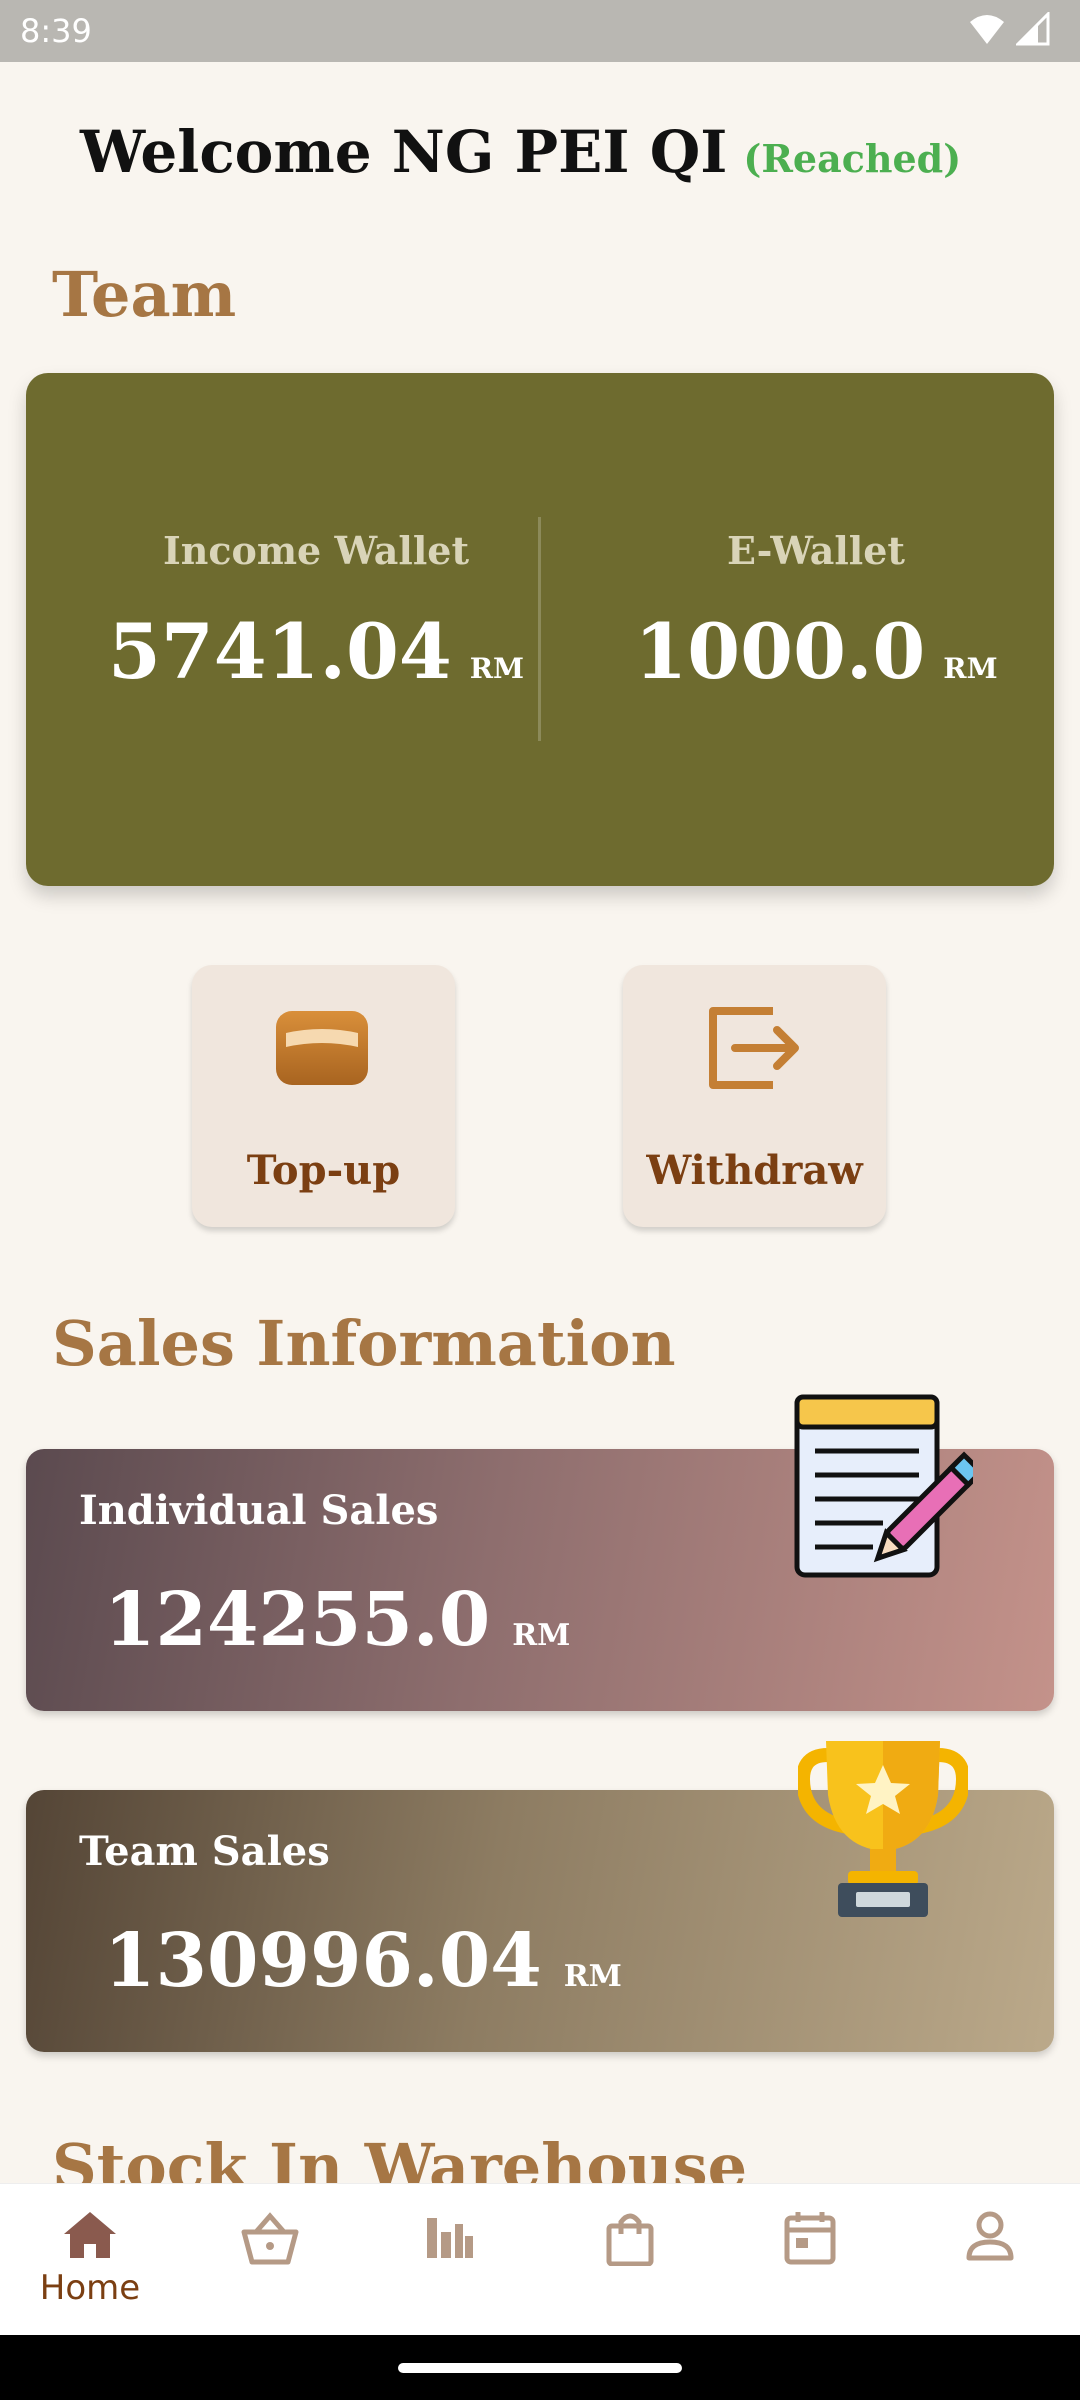 This screenshot has width=1080, height=2400. Describe the element at coordinates (754, 1048) in the screenshot. I see `withdraw-icon` at that location.